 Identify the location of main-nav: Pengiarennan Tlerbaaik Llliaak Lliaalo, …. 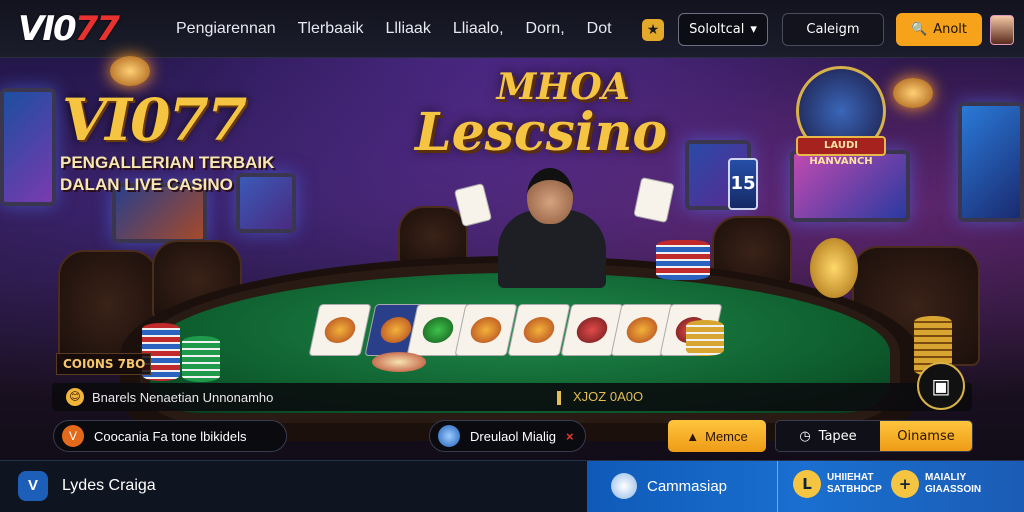
(405, 29).